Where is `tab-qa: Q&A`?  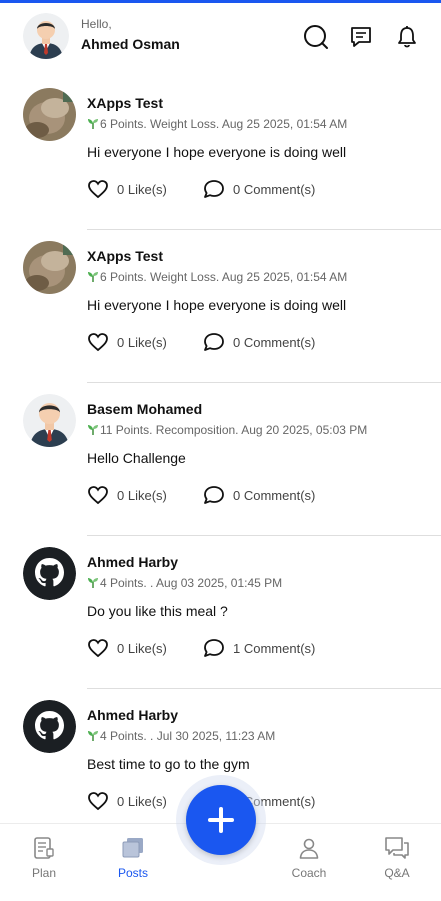 tab-qa: Q&A is located at coordinates (397, 858).